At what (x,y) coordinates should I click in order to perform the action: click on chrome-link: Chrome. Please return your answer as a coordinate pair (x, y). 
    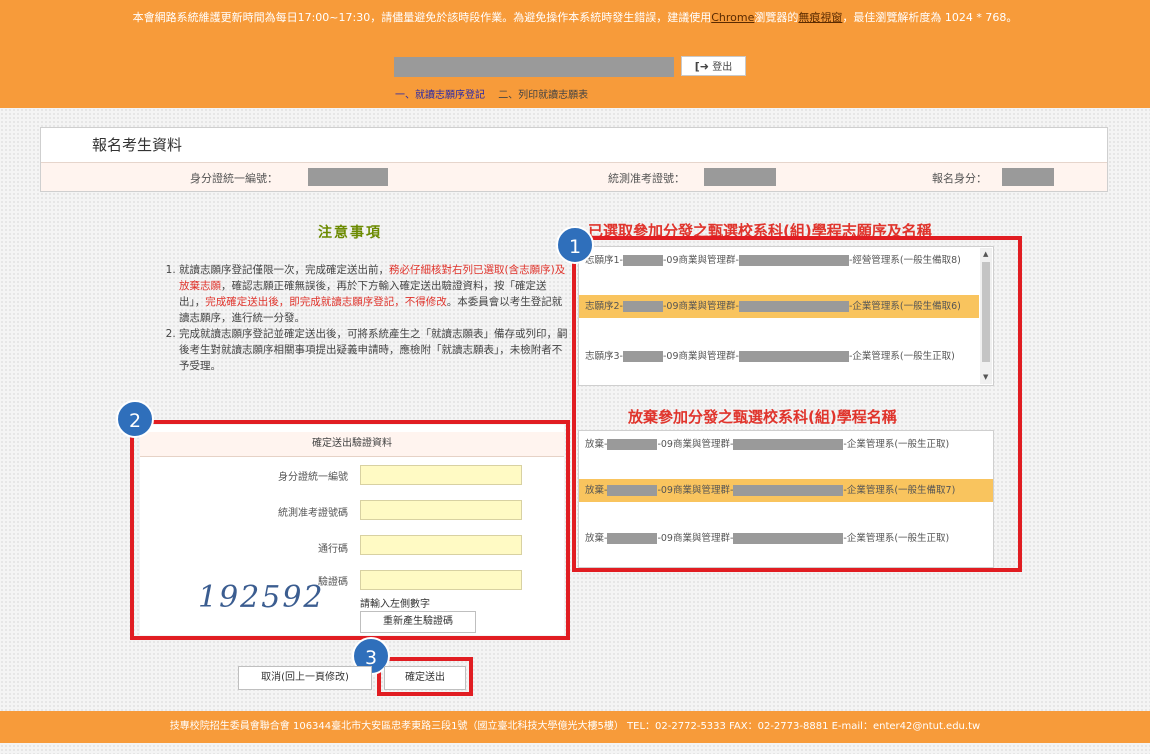
    Looking at the image, I should click on (732, 17).